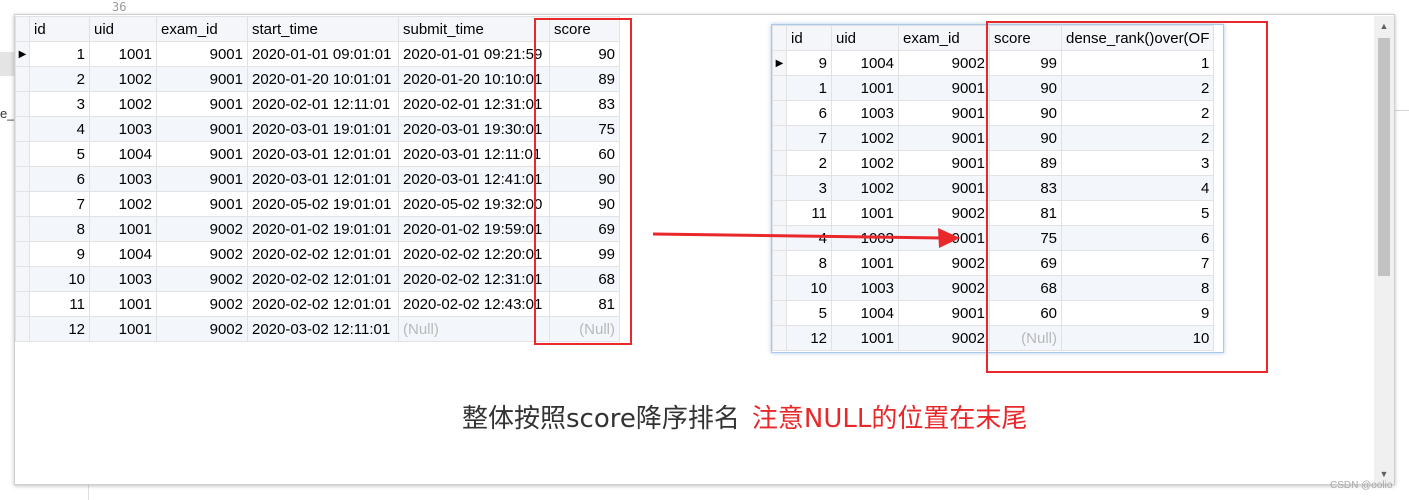 The width and height of the screenshot is (1409, 500). I want to click on left-table-cell: 12, so click(59, 329).